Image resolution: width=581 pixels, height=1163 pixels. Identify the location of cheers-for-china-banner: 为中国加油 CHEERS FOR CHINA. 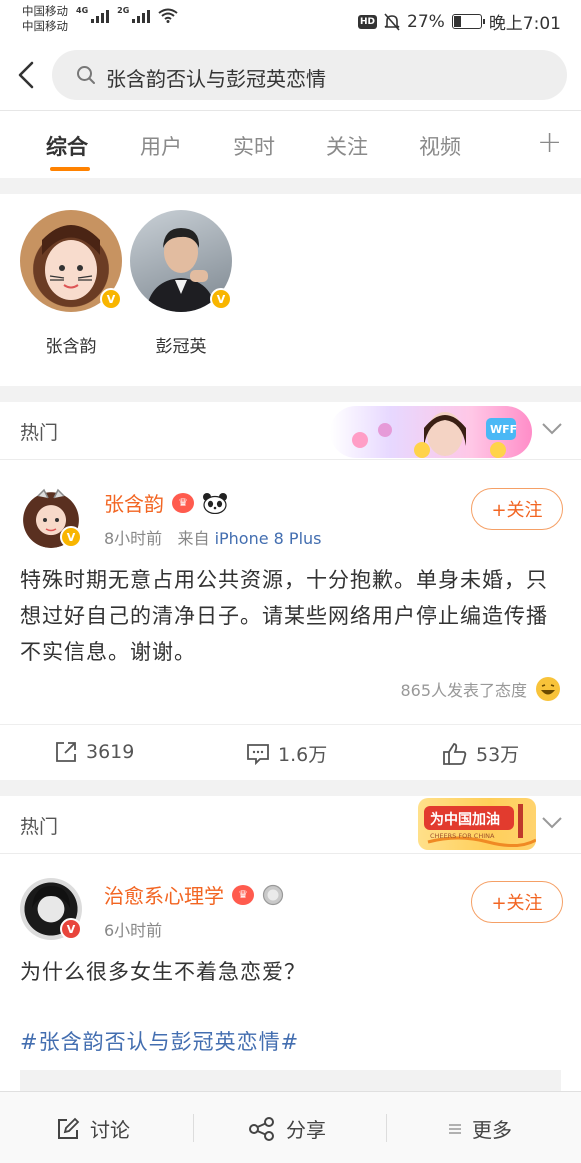
(477, 824).